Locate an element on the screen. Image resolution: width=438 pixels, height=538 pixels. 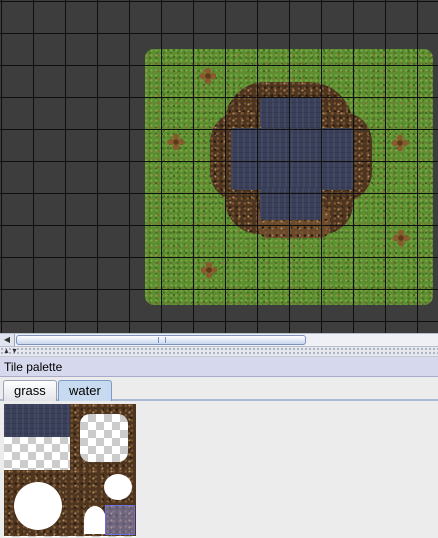
tab-label: grass is located at coordinates (30, 390).